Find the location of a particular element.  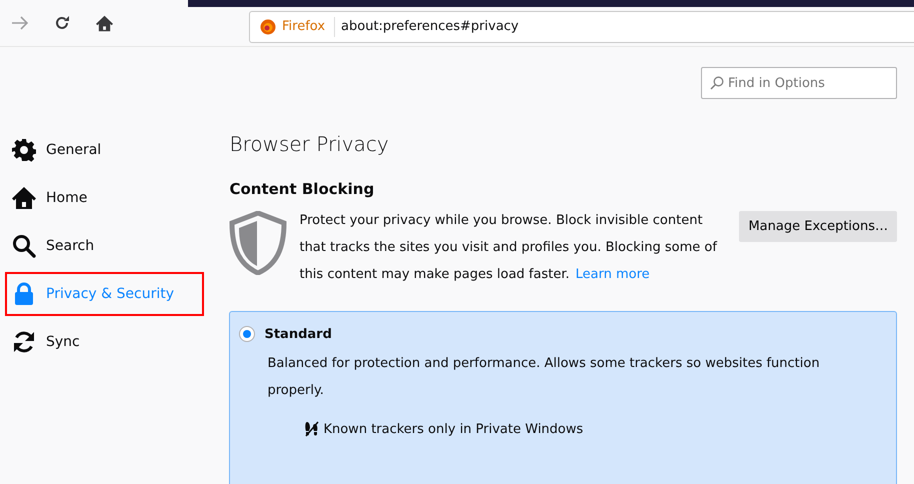

search-icon is located at coordinates (24, 246).